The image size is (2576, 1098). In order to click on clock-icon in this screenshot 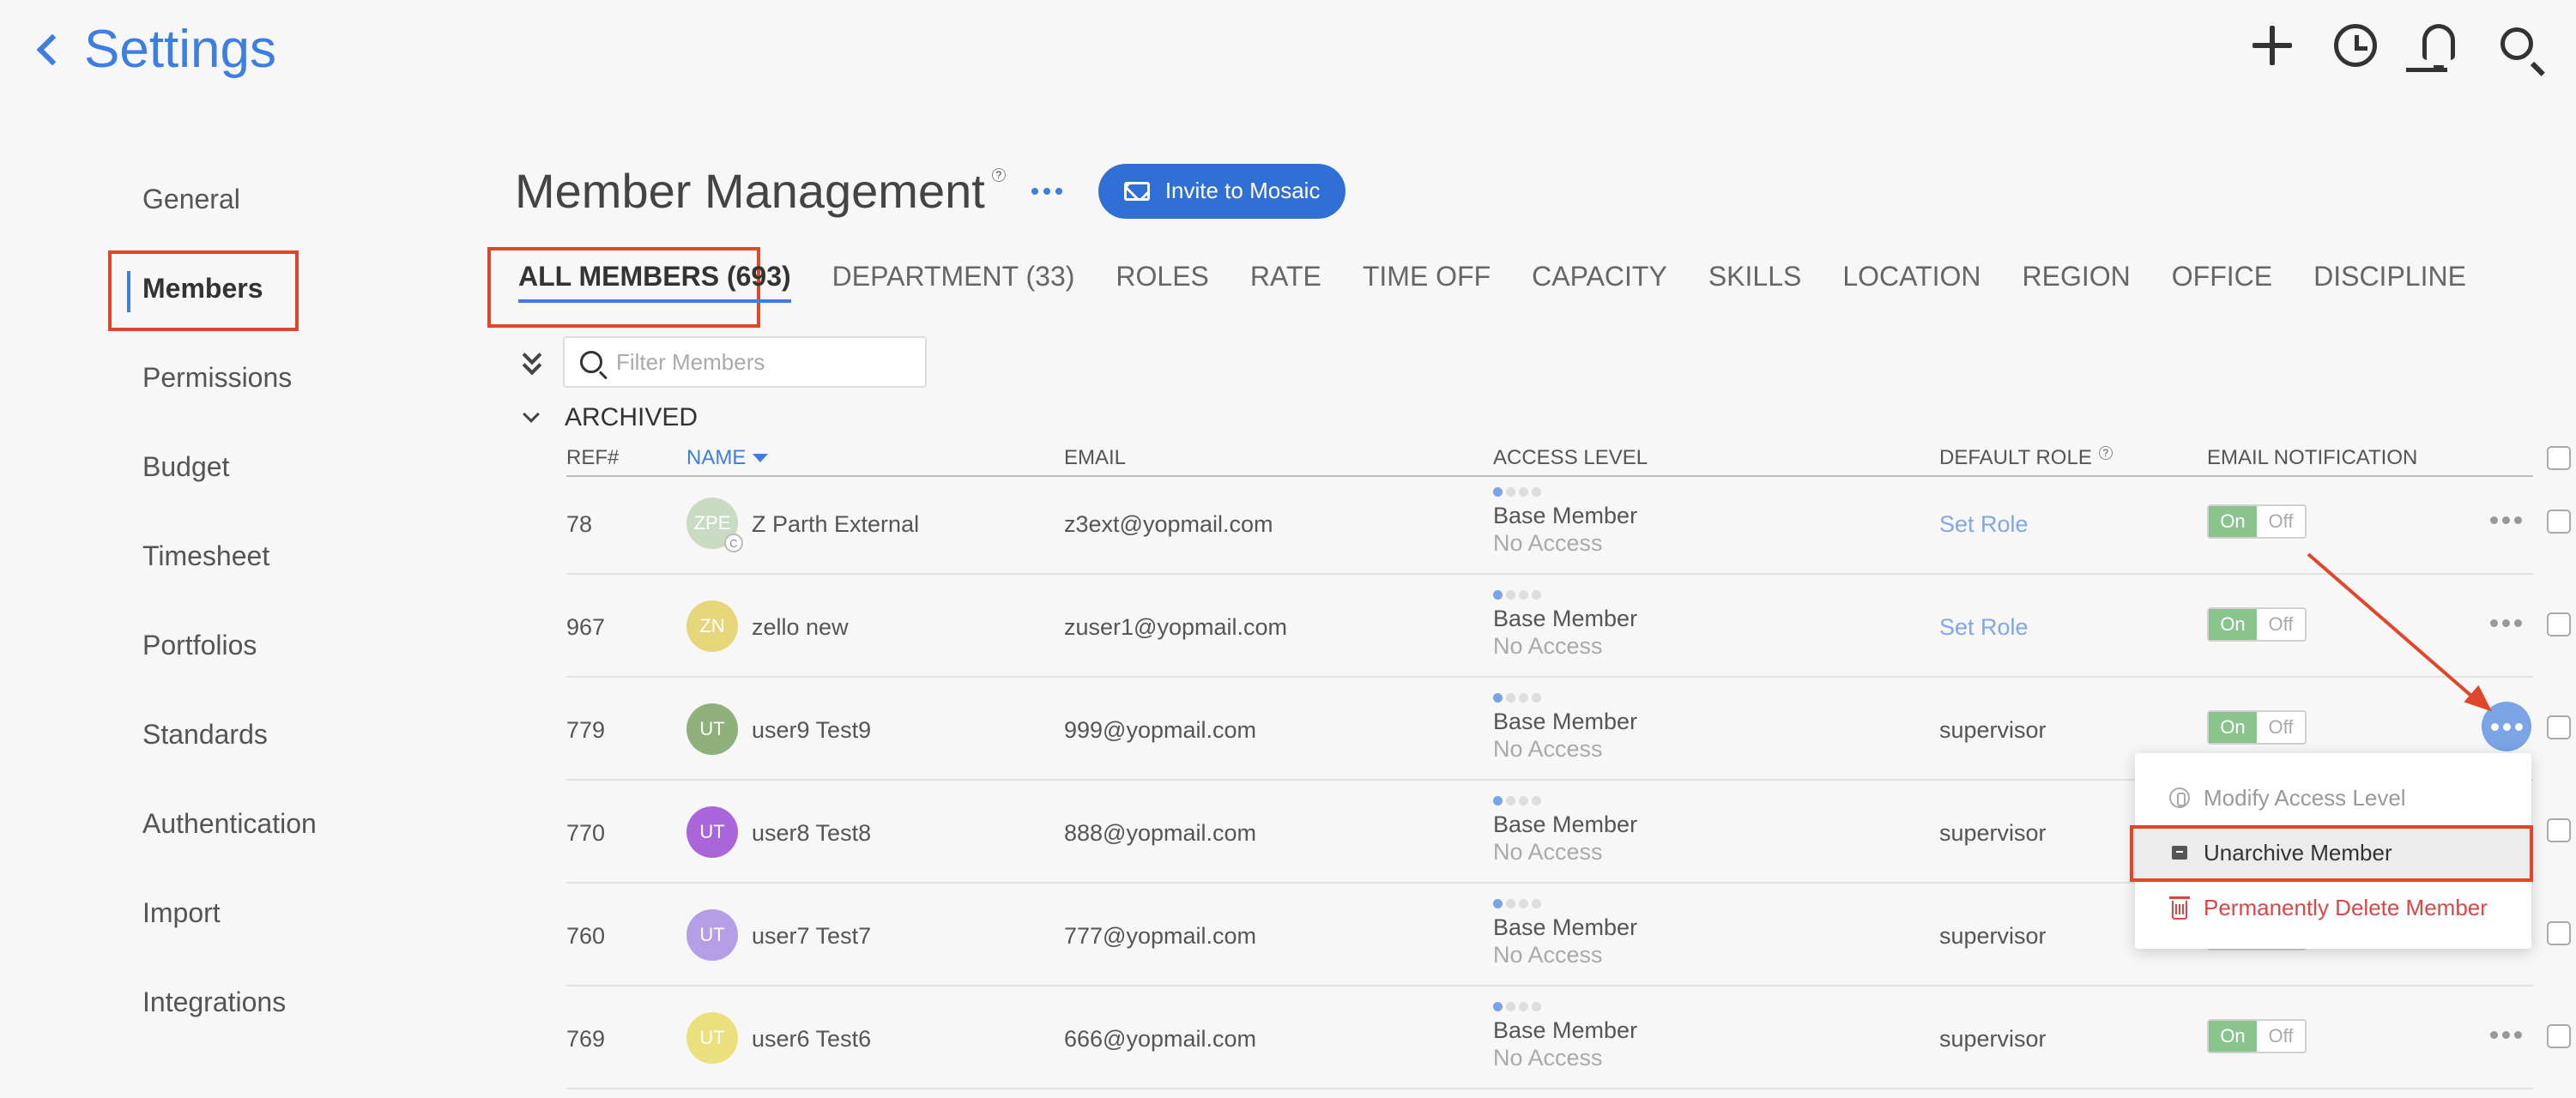, I will do `click(2355, 46)`.